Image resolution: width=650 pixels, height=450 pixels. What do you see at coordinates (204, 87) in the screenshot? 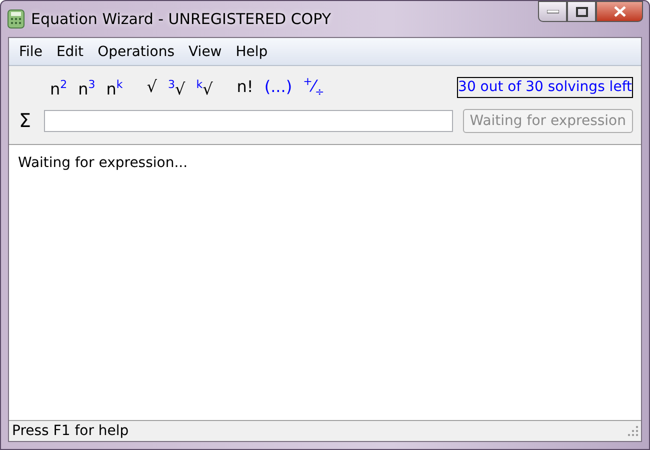
I see `operation-button: $^{k}$√` at bounding box center [204, 87].